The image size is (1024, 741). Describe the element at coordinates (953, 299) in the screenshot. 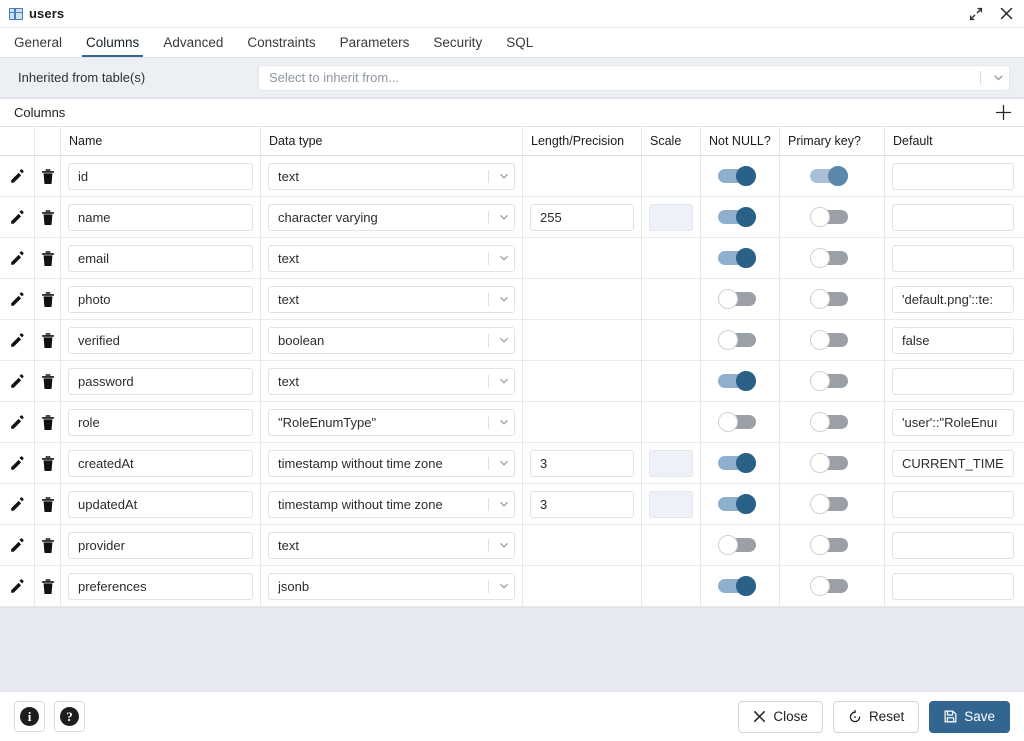

I see `default-input: 'default.png'::te:` at that location.